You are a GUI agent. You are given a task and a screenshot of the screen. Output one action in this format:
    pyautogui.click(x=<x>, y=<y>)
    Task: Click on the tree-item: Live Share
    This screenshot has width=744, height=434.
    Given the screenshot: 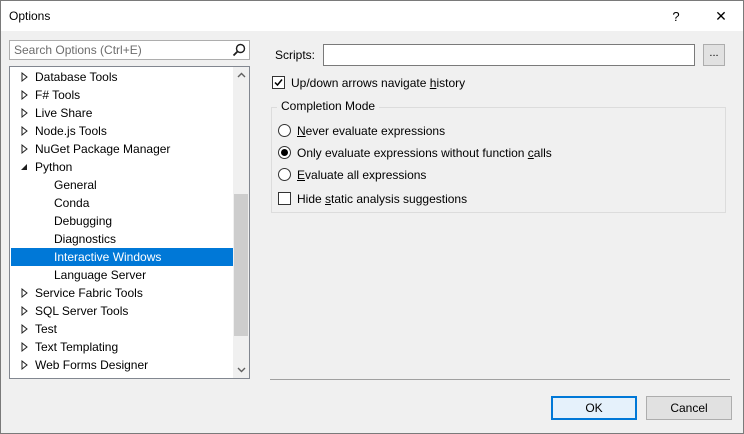 What is the action you would take?
    pyautogui.click(x=122, y=113)
    